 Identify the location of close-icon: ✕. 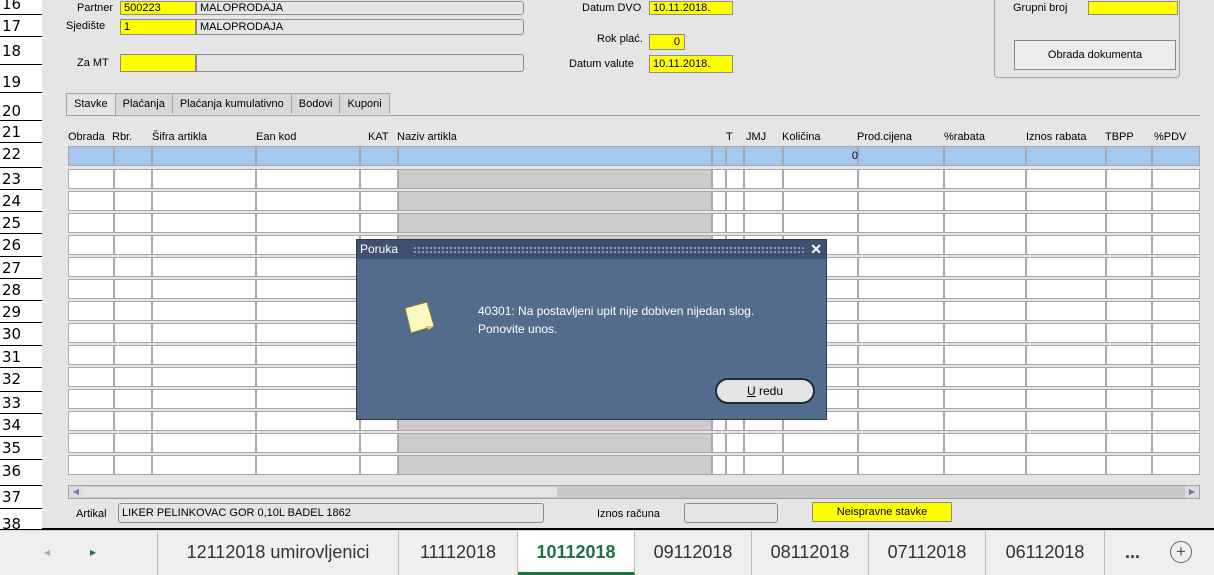
(816, 249).